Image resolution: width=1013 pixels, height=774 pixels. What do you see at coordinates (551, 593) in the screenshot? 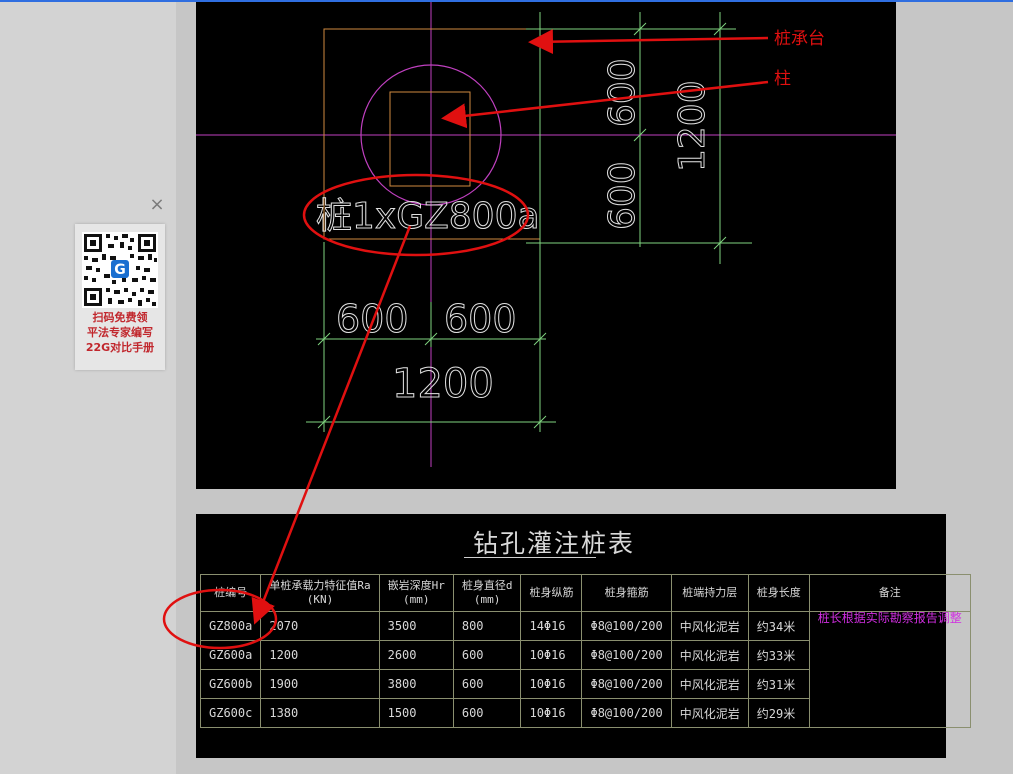
I see `header-cell: 桩身纵筋` at bounding box center [551, 593].